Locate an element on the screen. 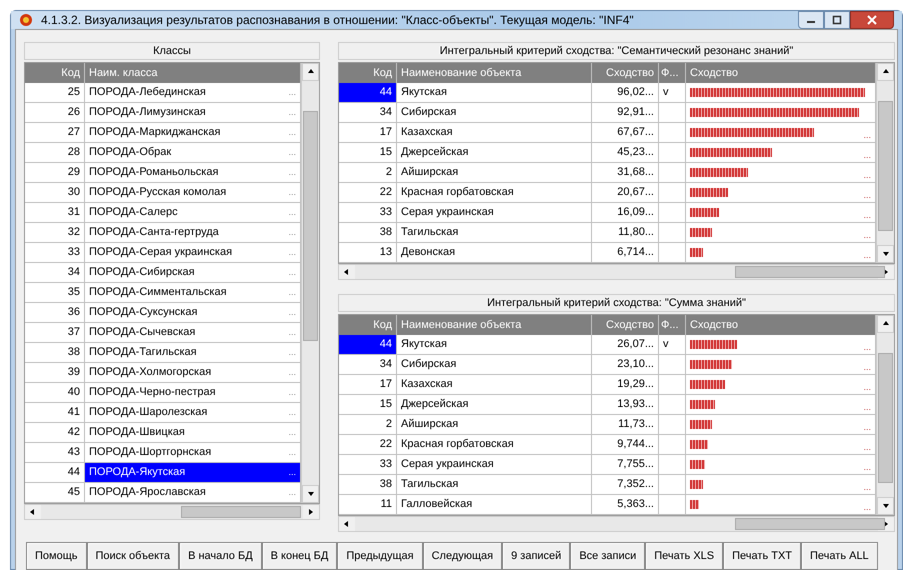  class-name: ПОРОДА-Лимузинская is located at coordinates (147, 112).